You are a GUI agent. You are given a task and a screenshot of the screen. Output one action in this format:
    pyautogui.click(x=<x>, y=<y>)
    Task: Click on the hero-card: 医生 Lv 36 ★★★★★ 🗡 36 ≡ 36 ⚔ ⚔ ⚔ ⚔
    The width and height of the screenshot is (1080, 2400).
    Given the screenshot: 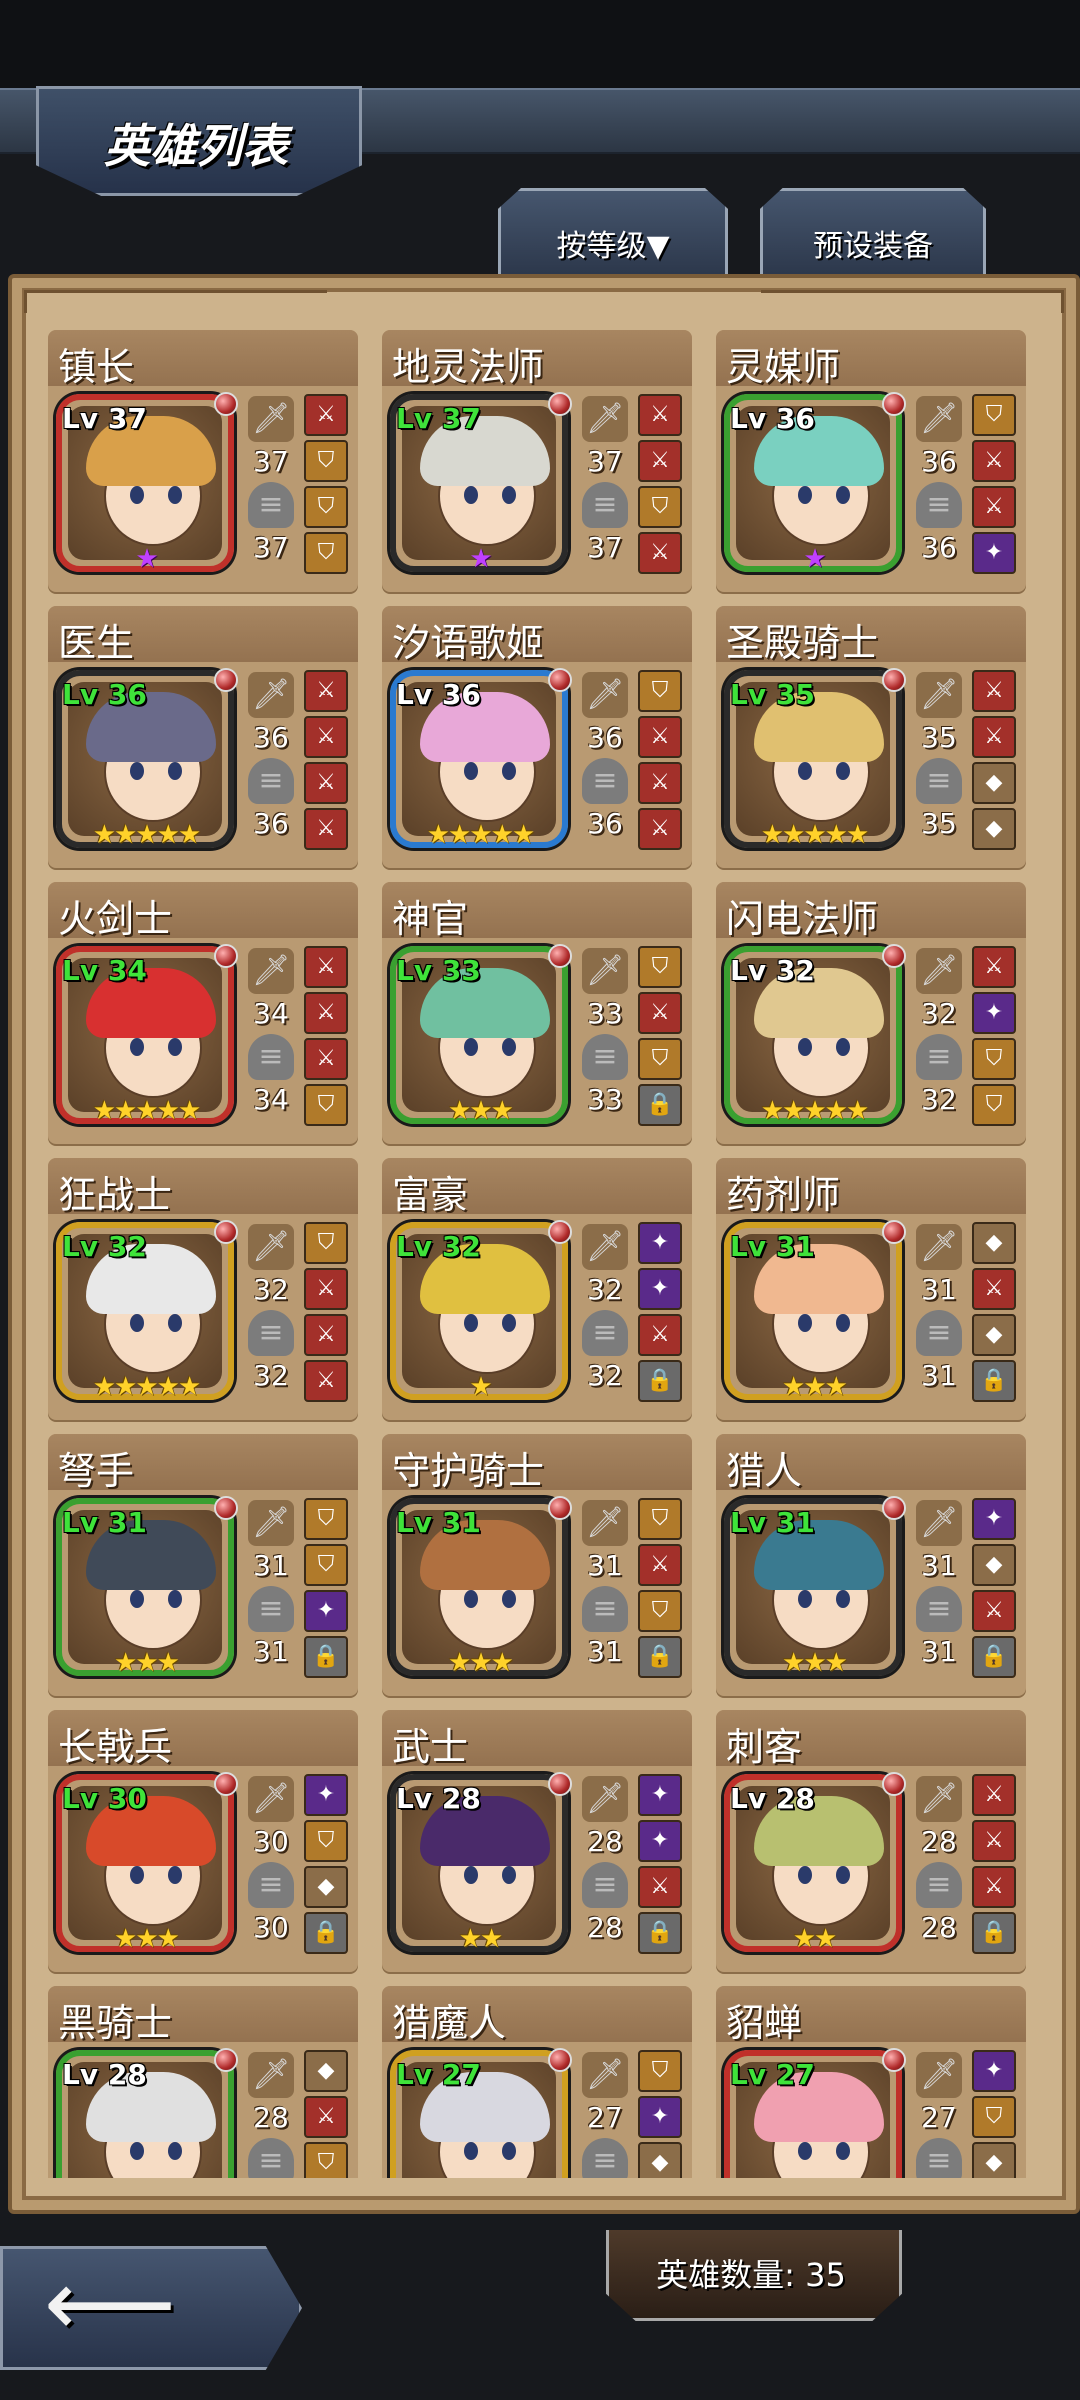 What is the action you would take?
    pyautogui.click(x=203, y=737)
    